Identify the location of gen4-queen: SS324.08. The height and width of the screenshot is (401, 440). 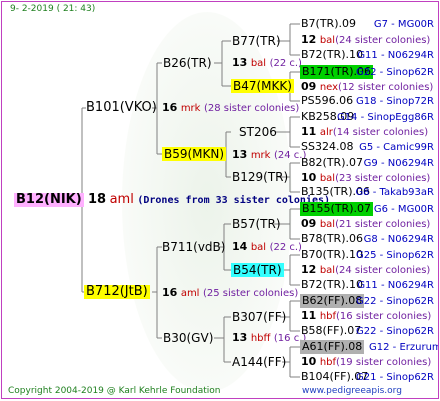
(327, 147).